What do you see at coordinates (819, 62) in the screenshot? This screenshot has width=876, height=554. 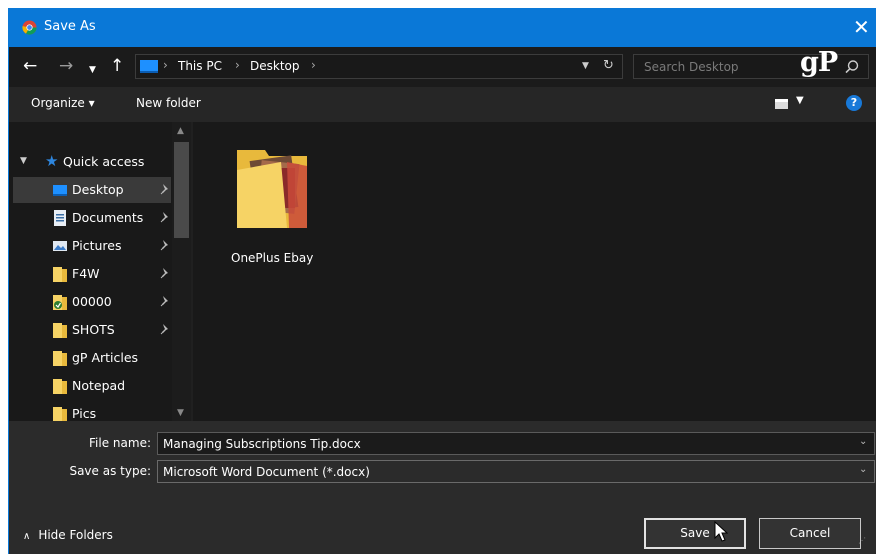 I see `groovypost-watermark: gP` at bounding box center [819, 62].